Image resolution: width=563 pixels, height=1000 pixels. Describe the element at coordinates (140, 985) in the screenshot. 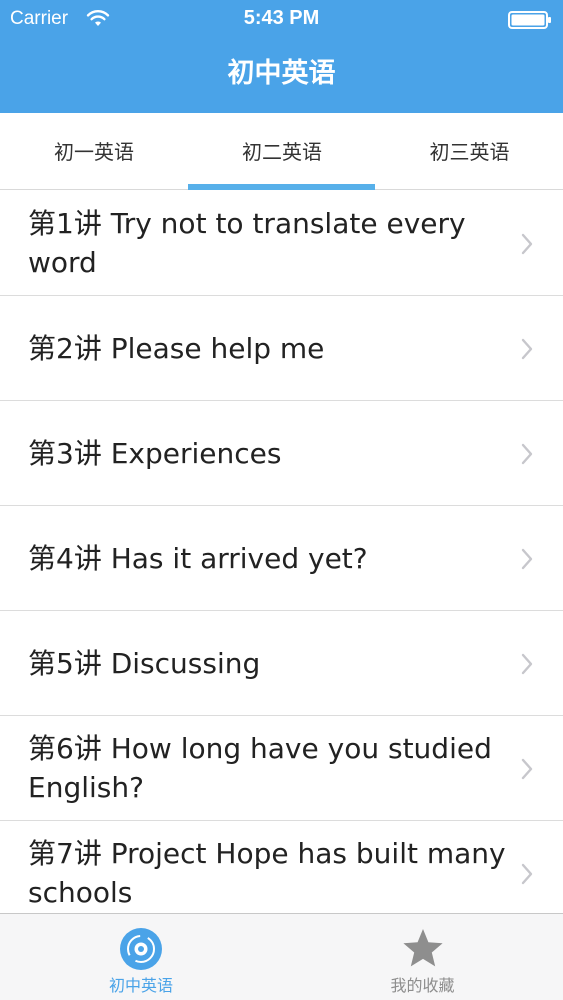

I see `tab-bar-label-courses: 初中英语` at that location.